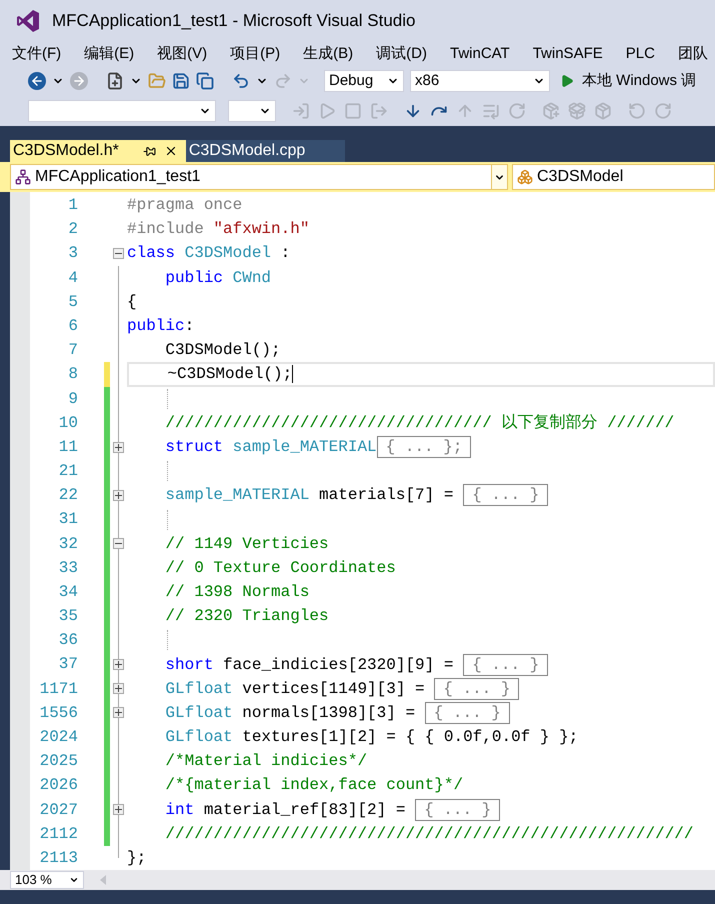  I want to click on line-number: 9, so click(72, 399).